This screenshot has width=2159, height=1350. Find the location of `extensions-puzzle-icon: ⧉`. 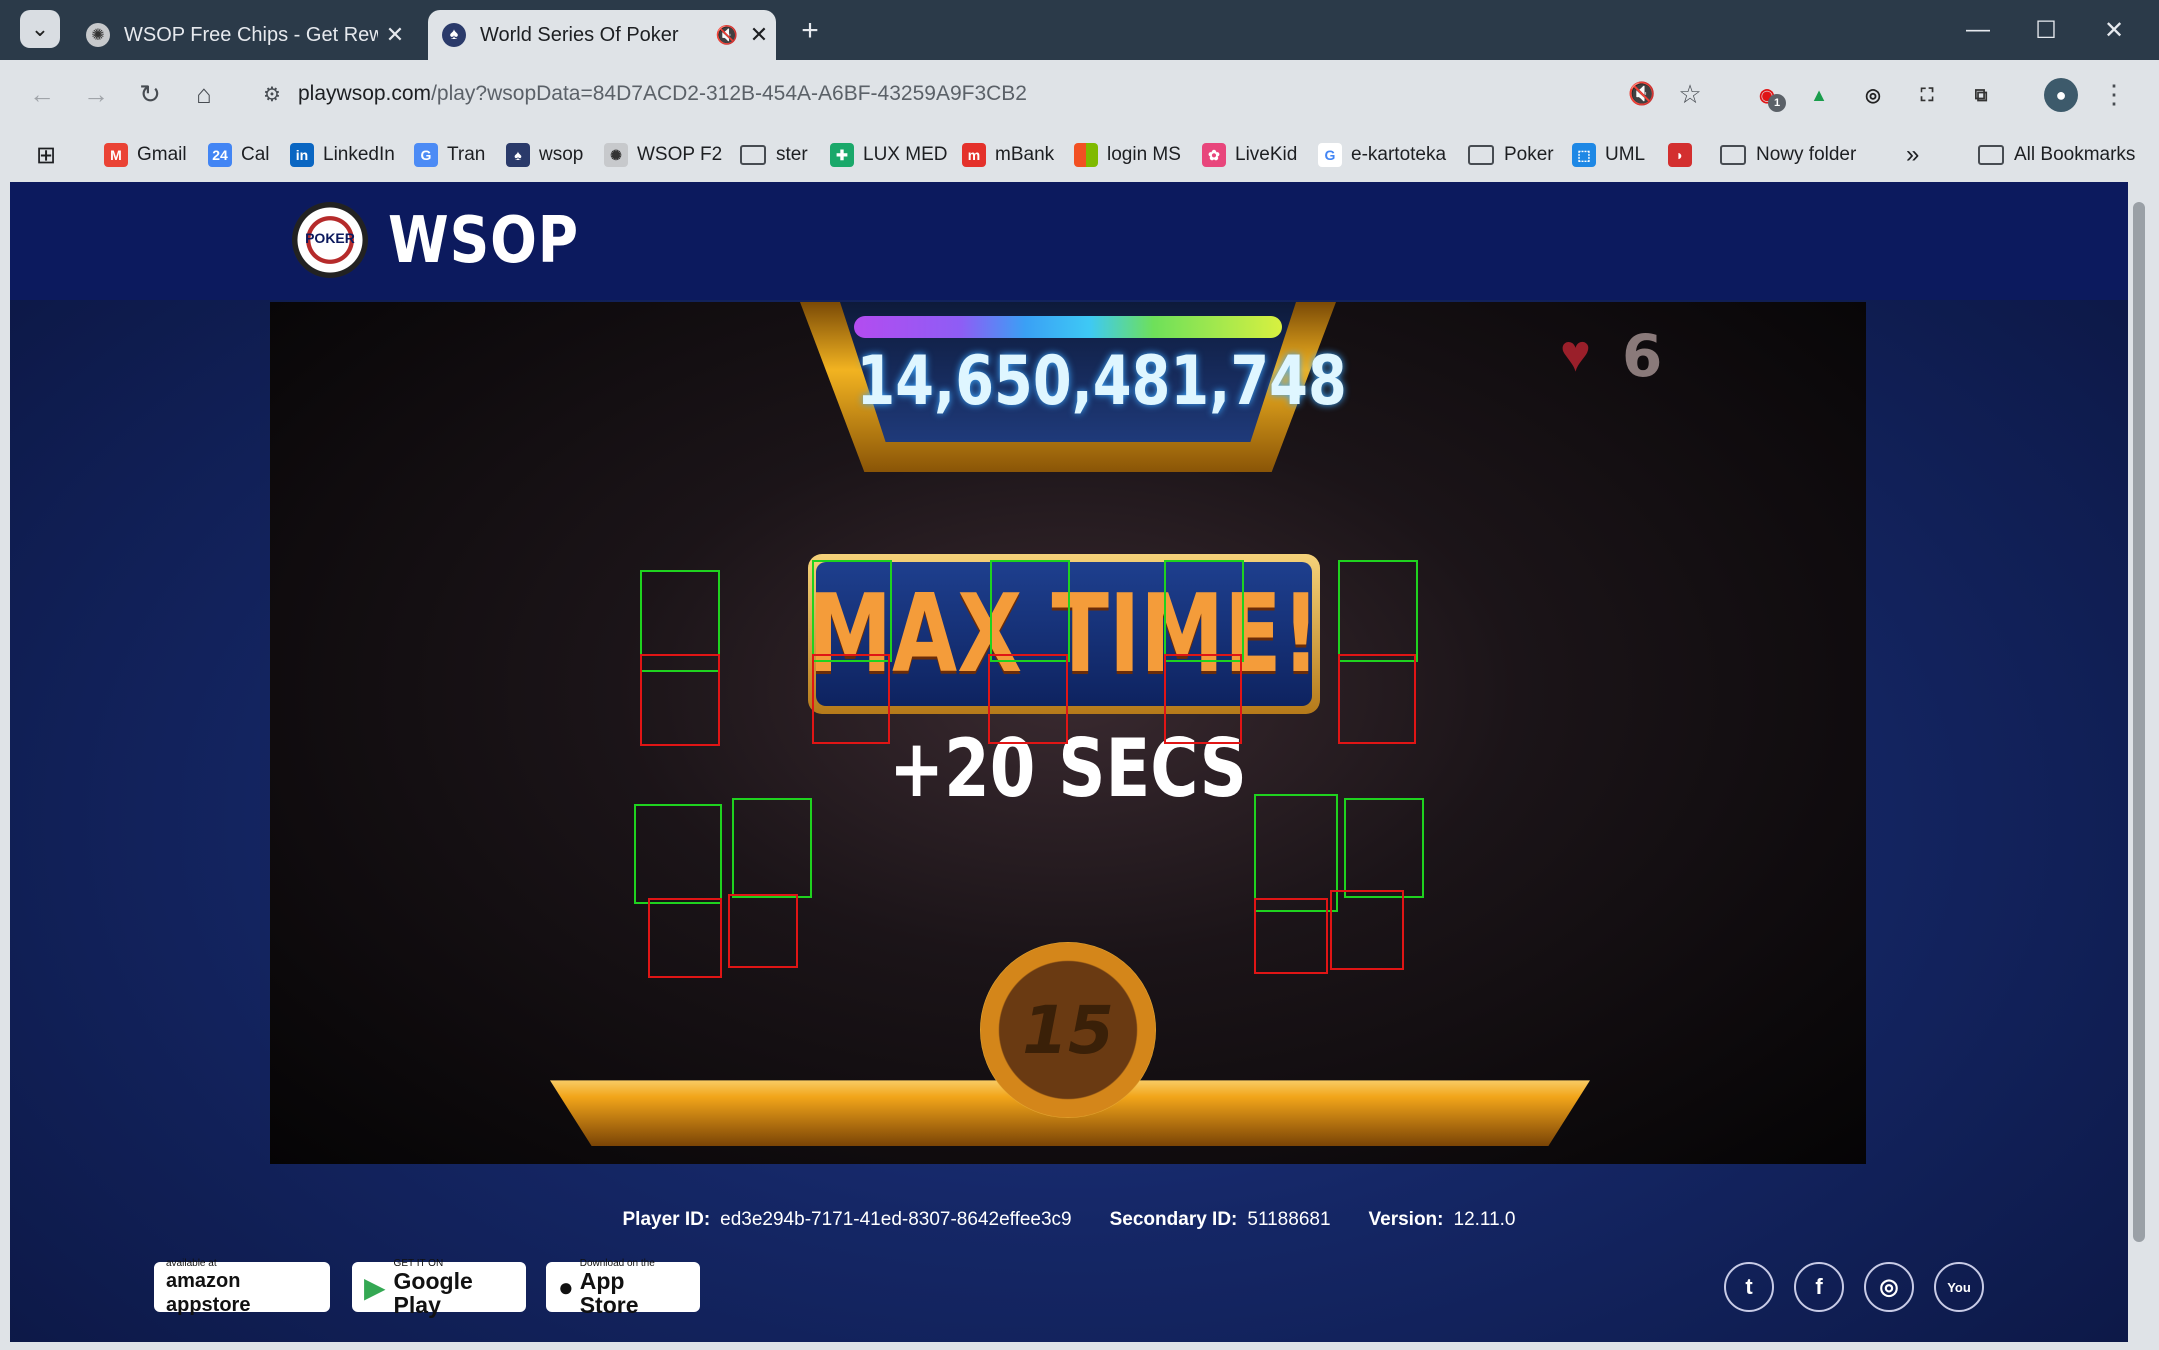

extensions-puzzle-icon: ⧉ is located at coordinates (1981, 95).